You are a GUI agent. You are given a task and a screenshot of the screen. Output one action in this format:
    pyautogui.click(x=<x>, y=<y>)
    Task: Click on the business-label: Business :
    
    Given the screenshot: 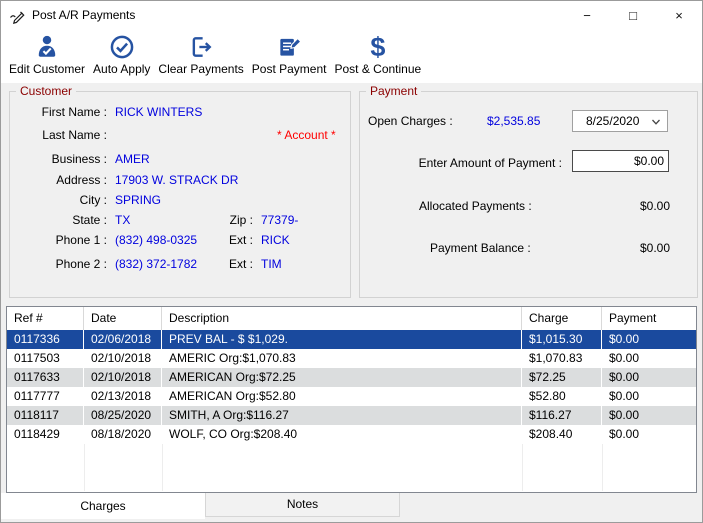 What is the action you would take?
    pyautogui.click(x=79, y=159)
    